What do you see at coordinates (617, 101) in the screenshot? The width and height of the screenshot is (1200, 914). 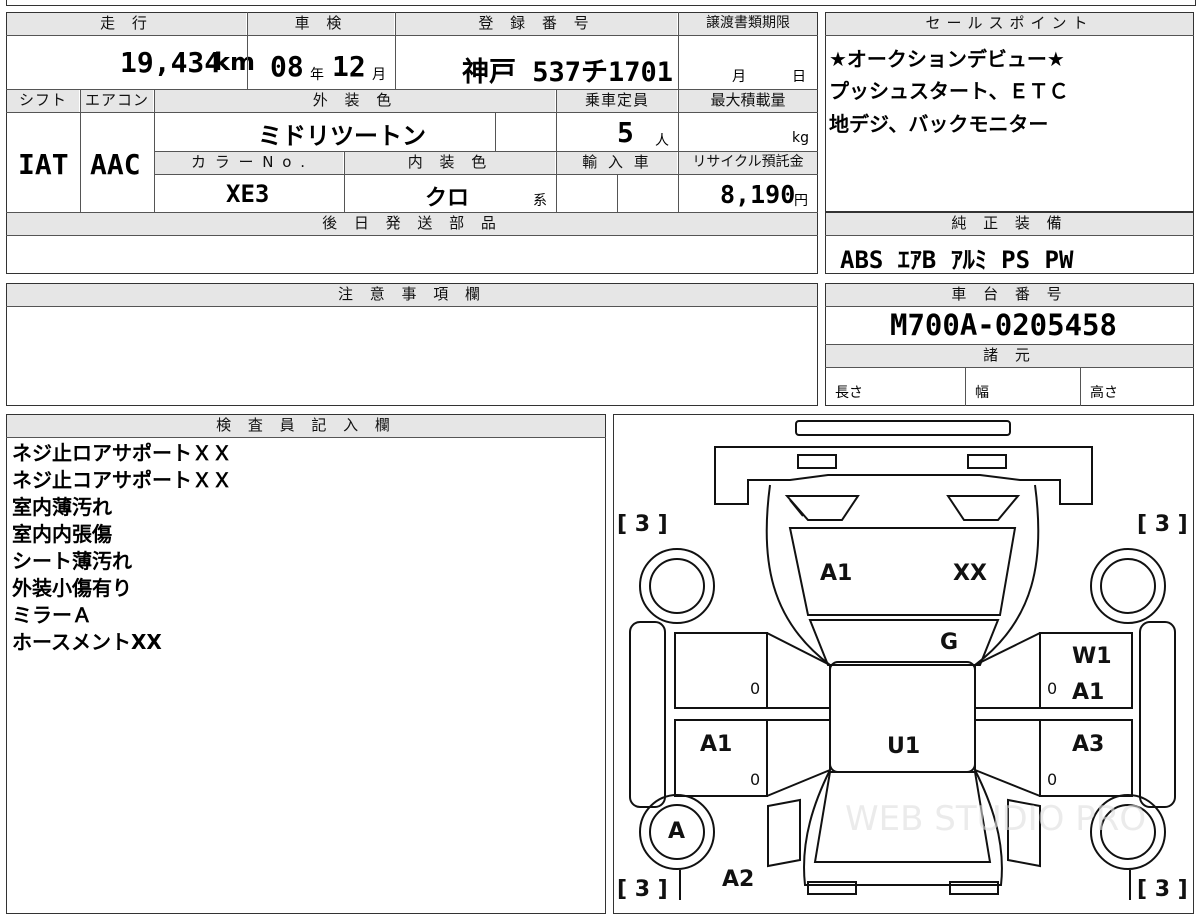 I see `capacity-label: 乗車定員` at bounding box center [617, 101].